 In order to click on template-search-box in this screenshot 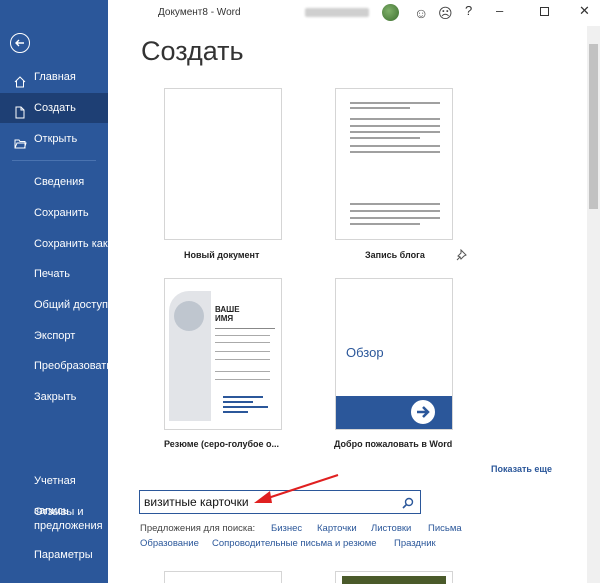, I will do `click(280, 502)`.